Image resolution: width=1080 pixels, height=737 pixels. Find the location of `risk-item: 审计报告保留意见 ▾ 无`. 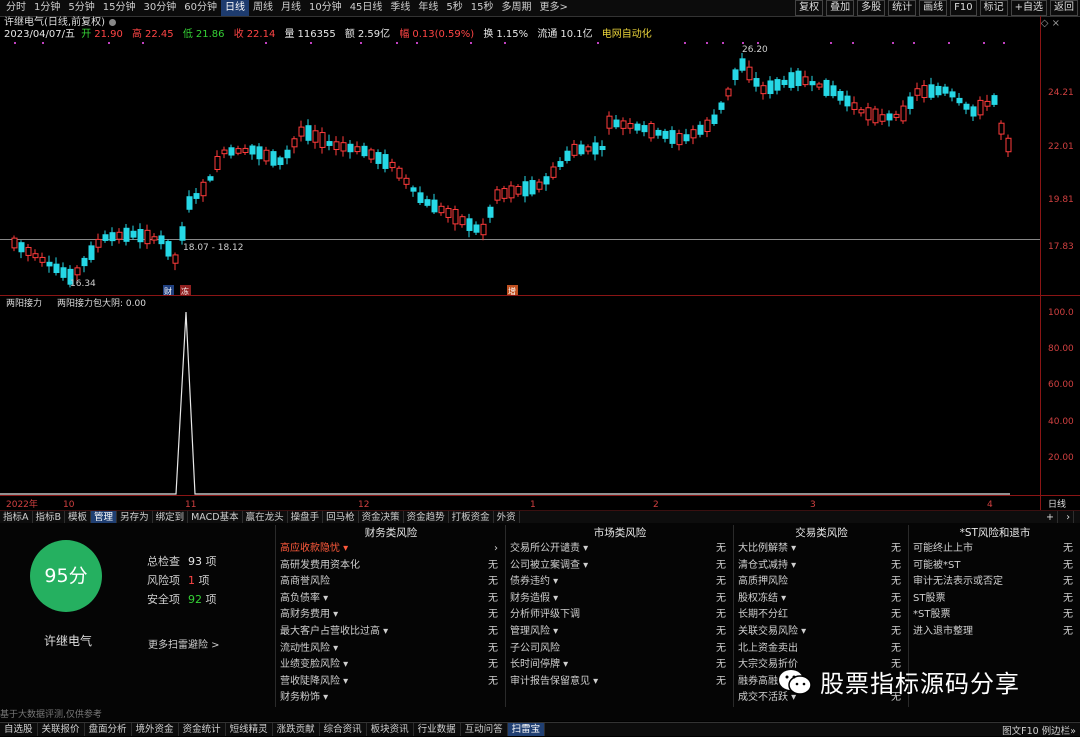

risk-item: 审计报告保留意见 ▾ 无 is located at coordinates (620, 682).